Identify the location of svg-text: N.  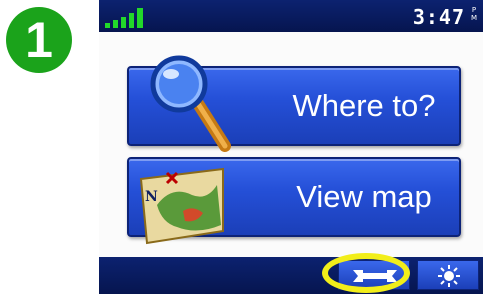
(151, 197).